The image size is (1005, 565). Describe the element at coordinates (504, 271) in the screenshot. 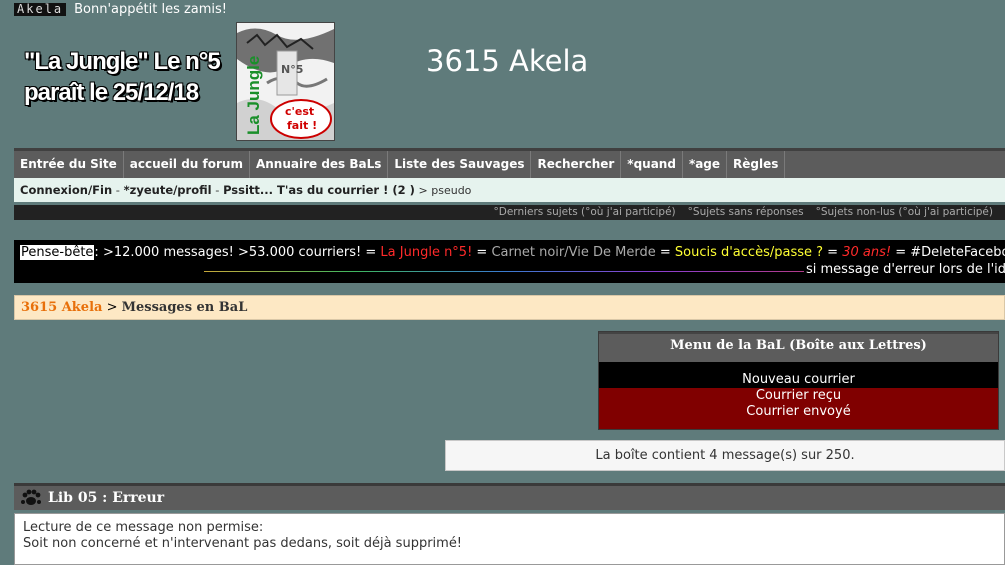

I see `rainbow-divider` at that location.